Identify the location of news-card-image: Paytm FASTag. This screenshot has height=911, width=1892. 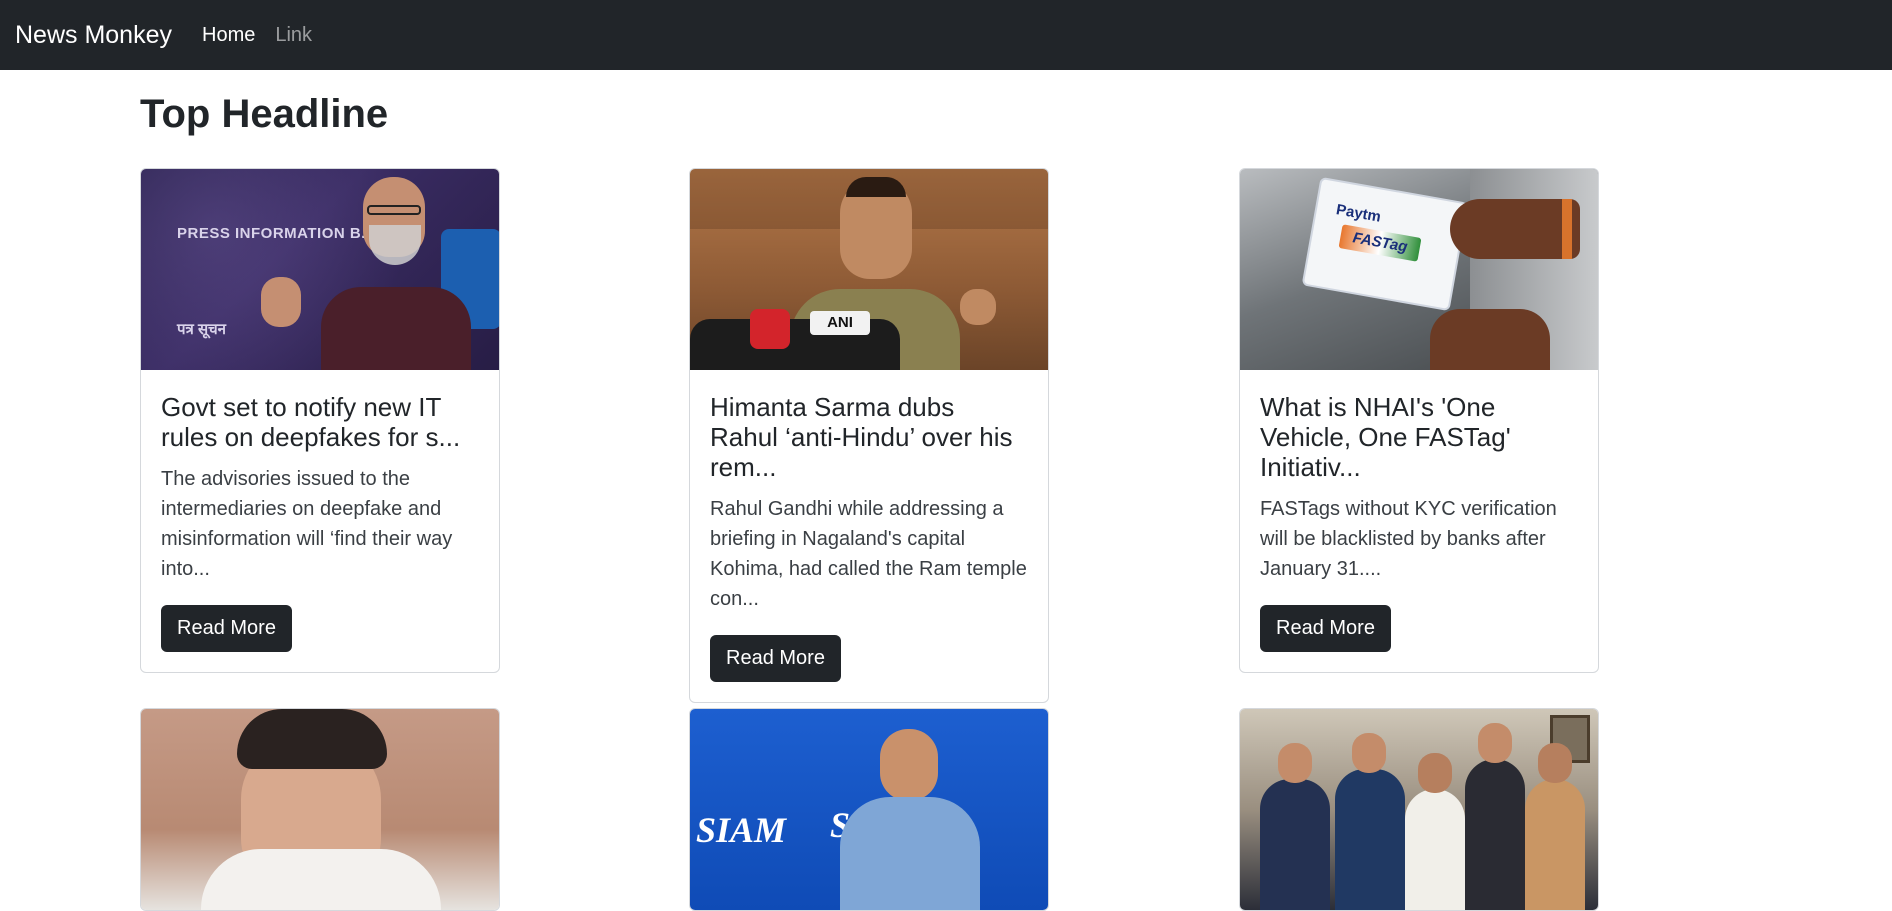
(1419, 269).